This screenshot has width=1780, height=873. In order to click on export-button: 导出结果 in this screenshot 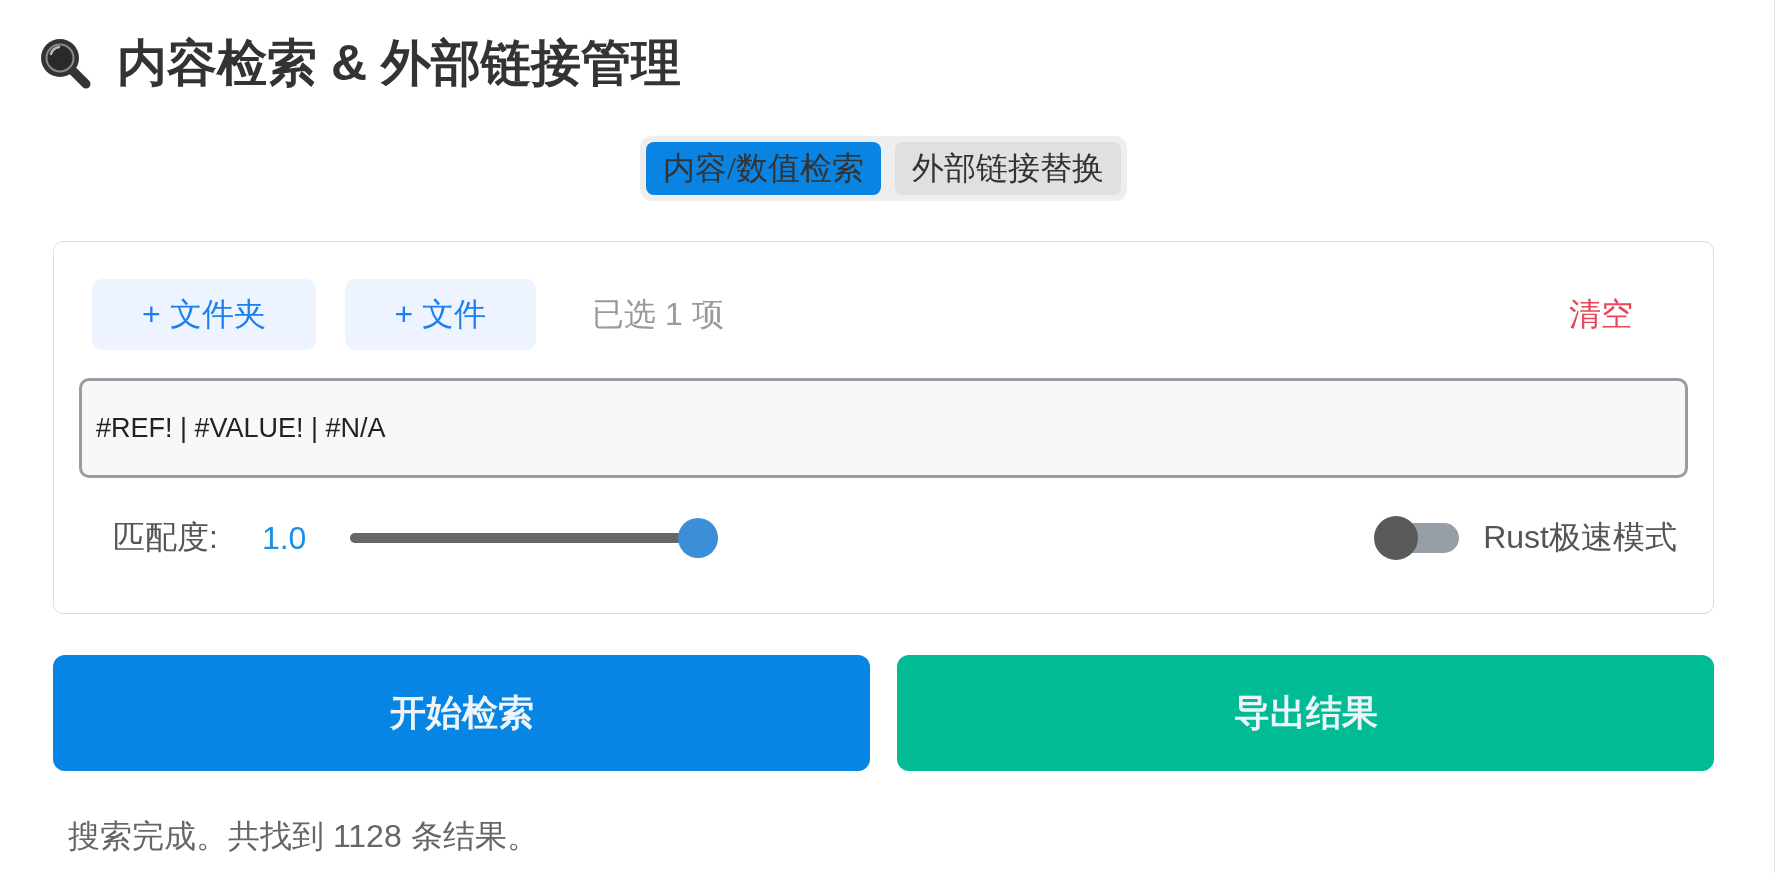, I will do `click(1305, 713)`.